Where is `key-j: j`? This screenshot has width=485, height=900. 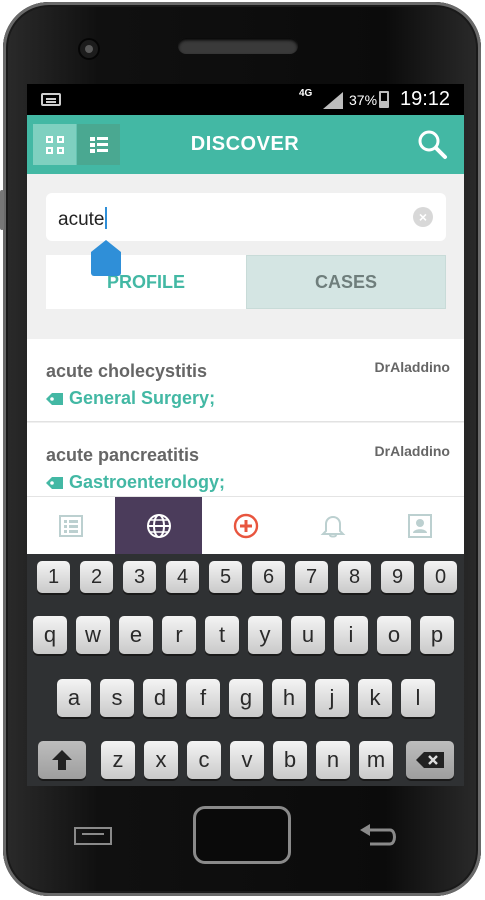
key-j: j is located at coordinates (332, 698).